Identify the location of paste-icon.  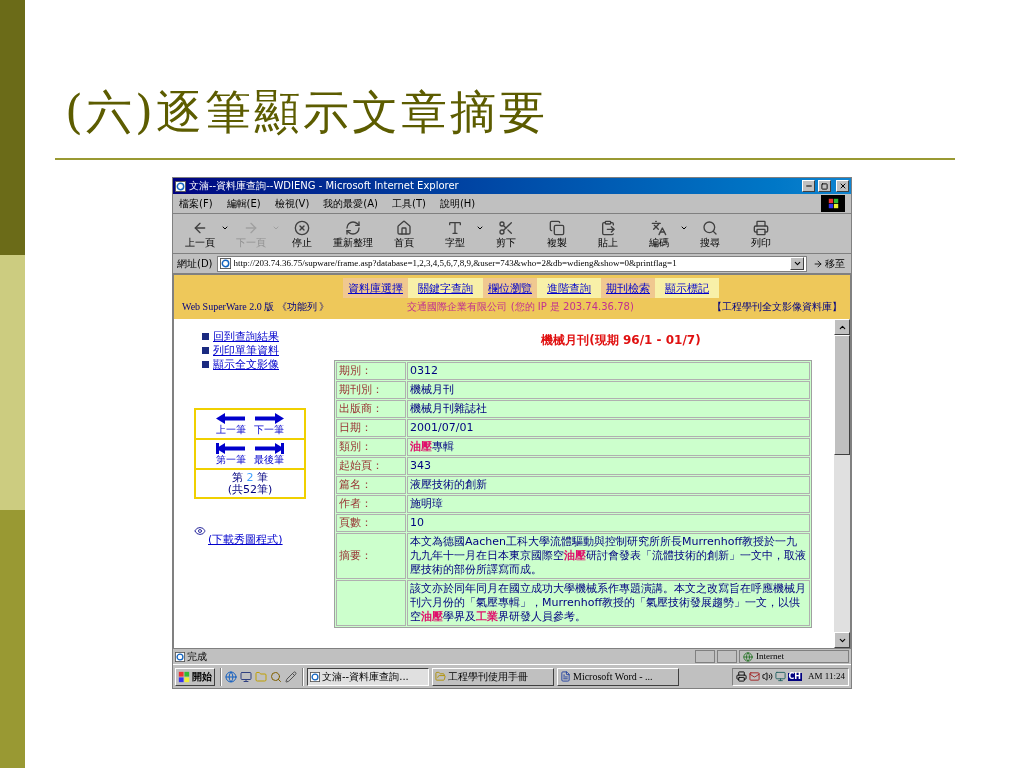
(608, 227).